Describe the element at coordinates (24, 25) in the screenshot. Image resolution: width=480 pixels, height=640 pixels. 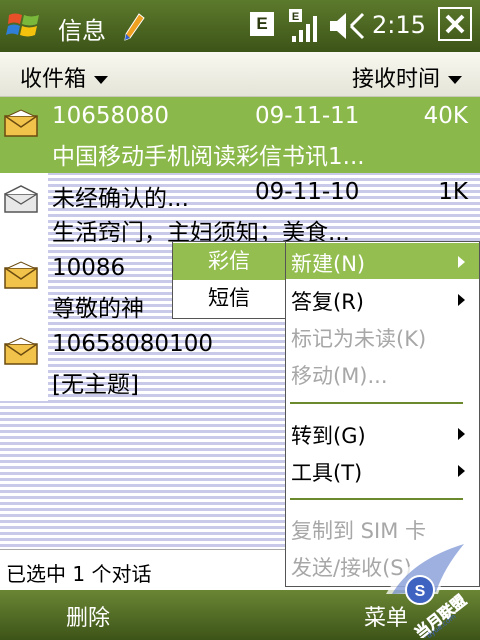
I see `windows-start-icon` at that location.